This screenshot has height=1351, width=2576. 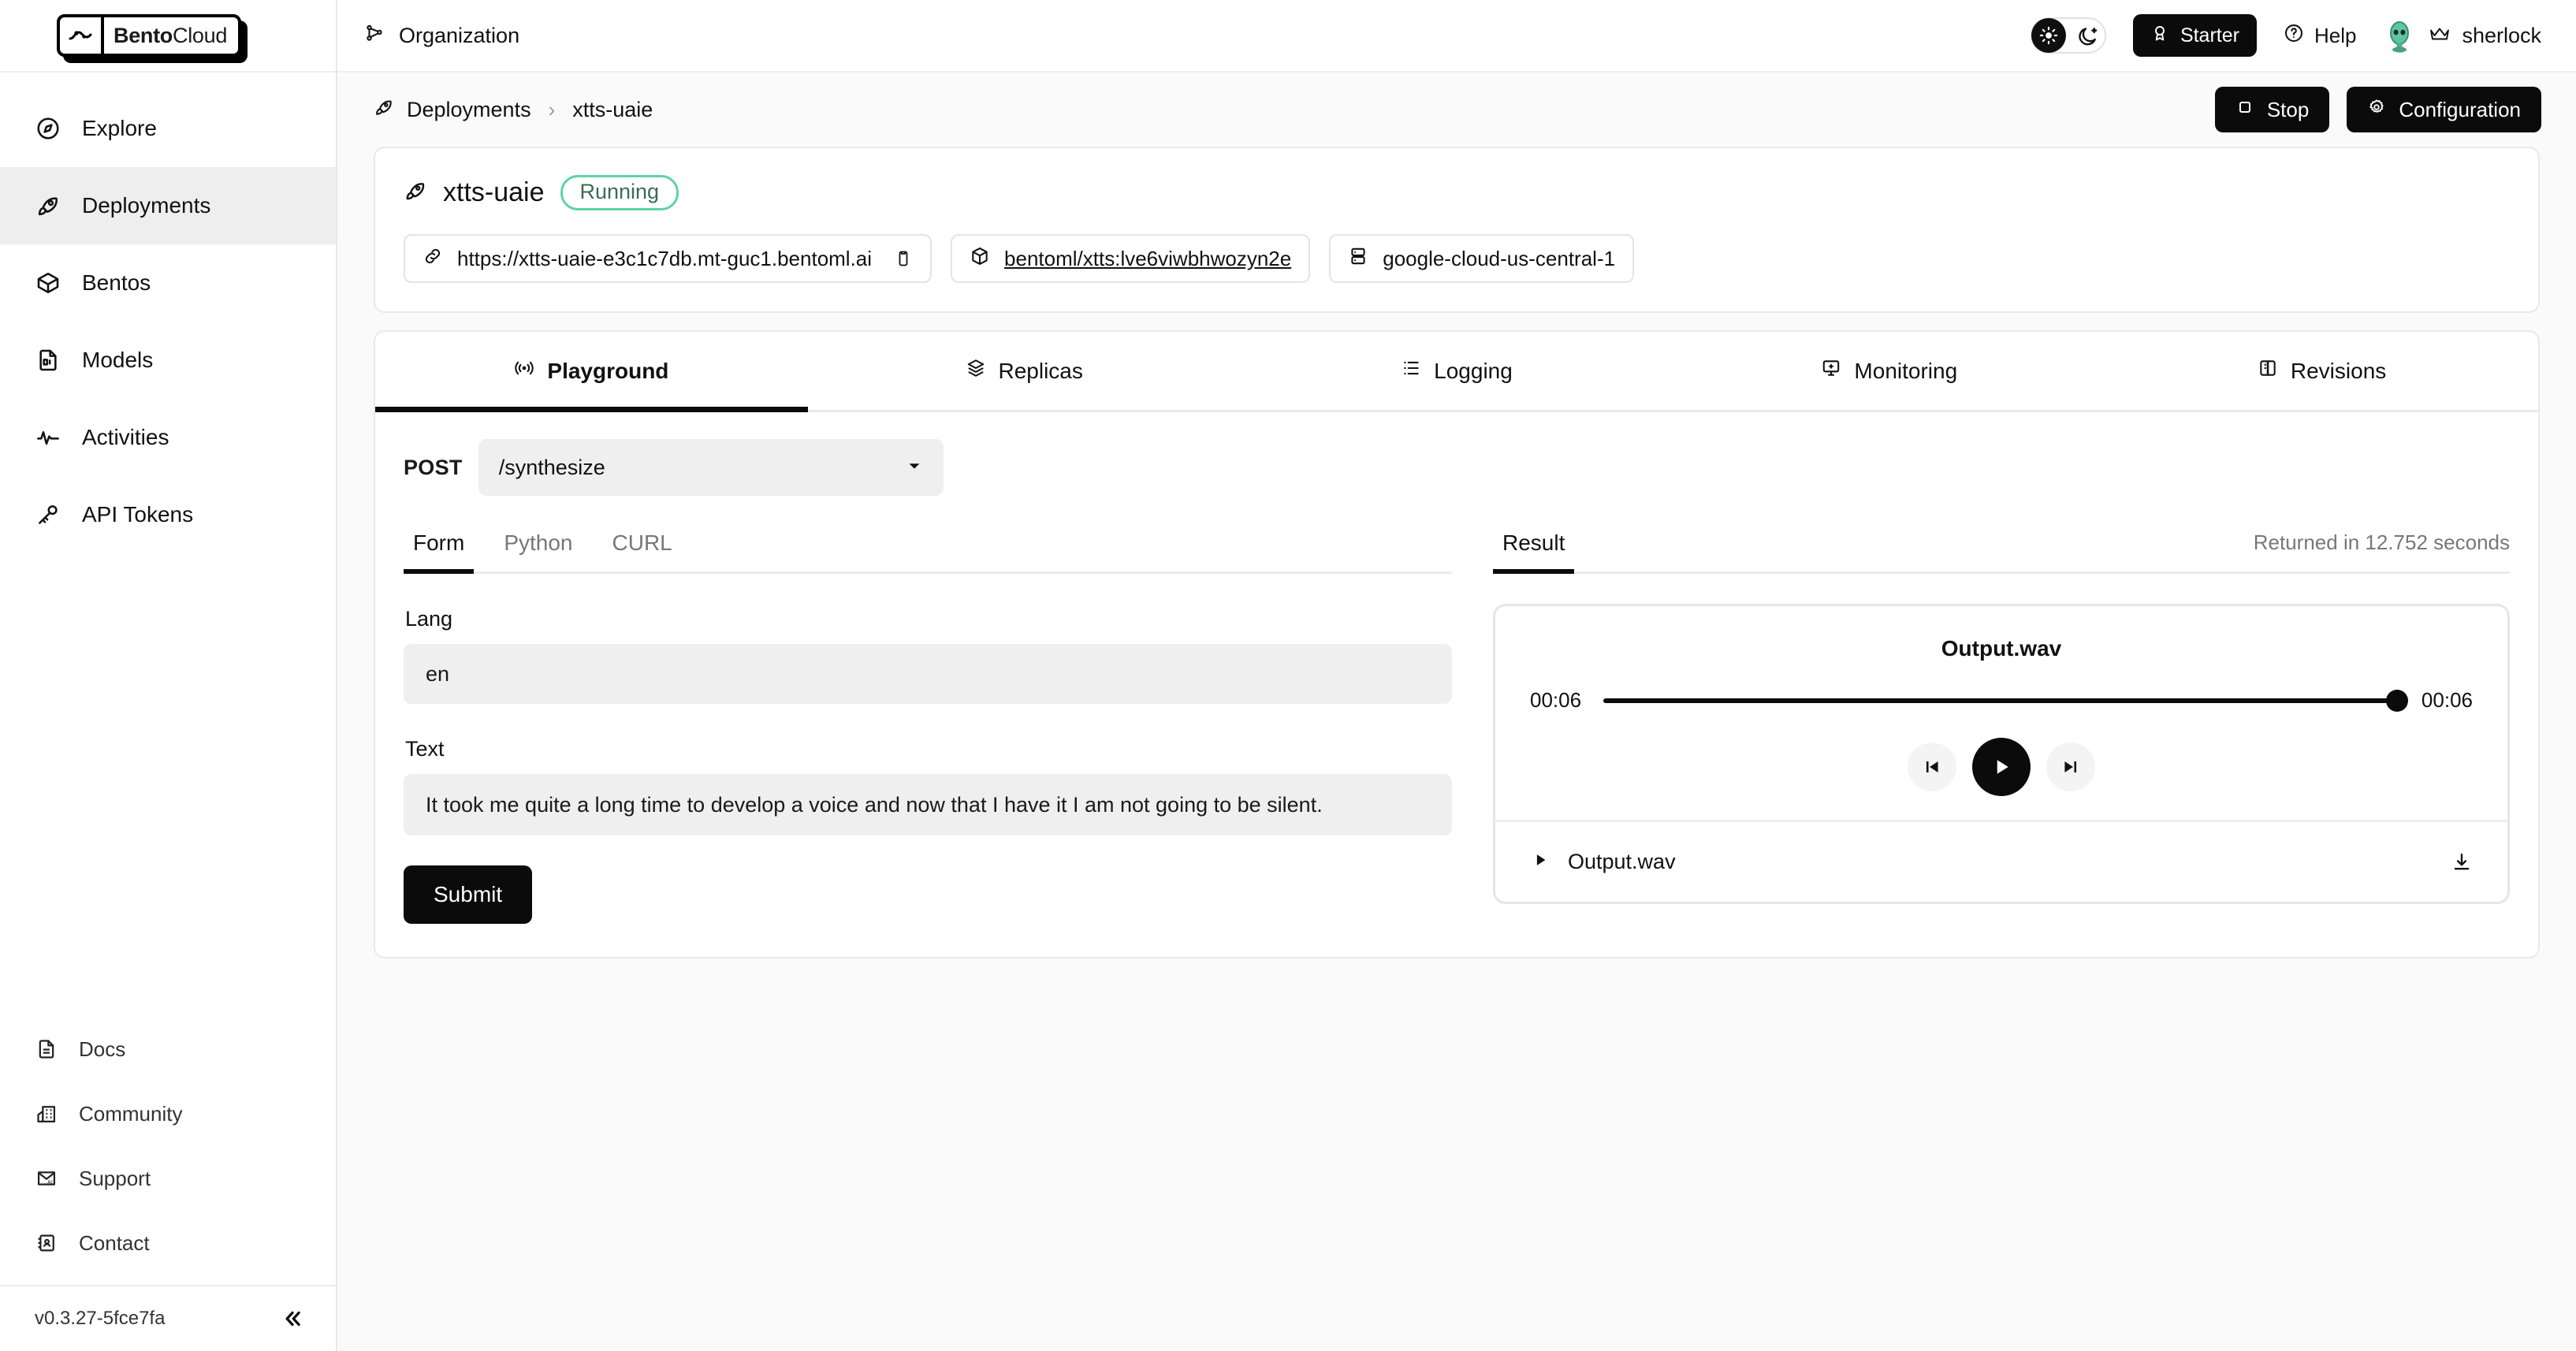 What do you see at coordinates (928, 674) in the screenshot?
I see `lang-input: en` at bounding box center [928, 674].